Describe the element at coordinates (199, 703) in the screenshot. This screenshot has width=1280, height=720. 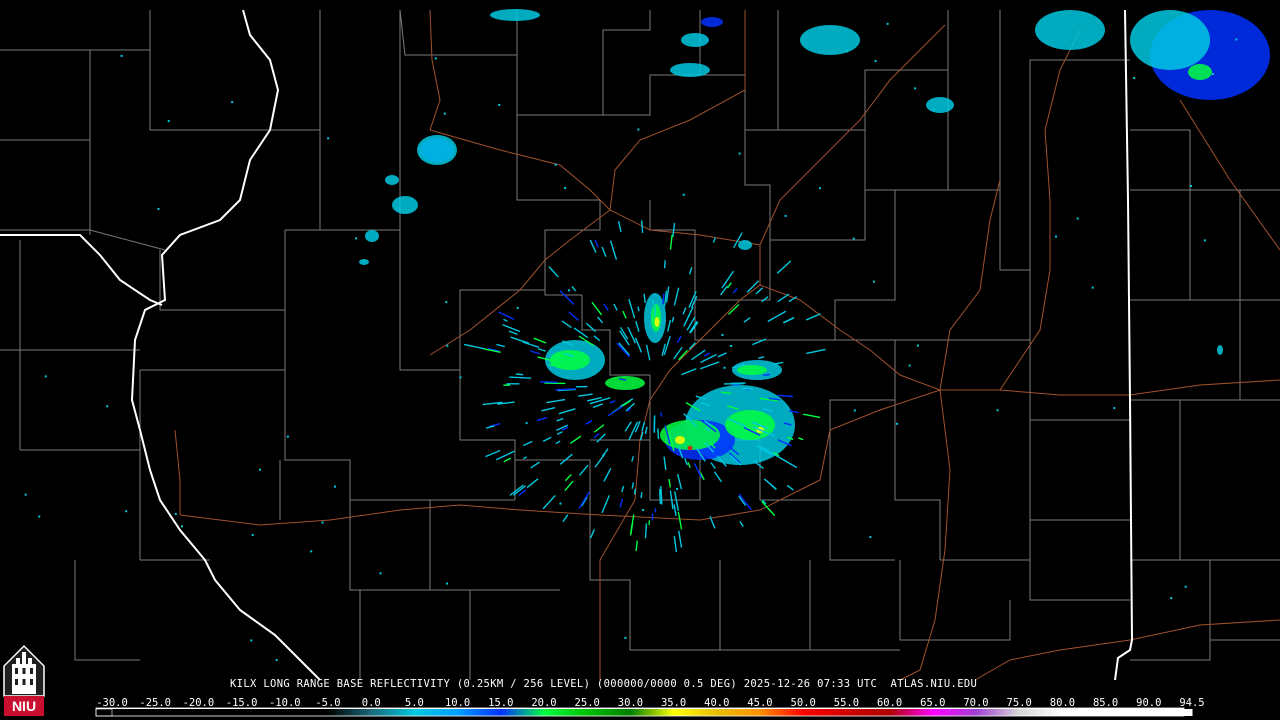
I see `scale-label: -20.0` at that location.